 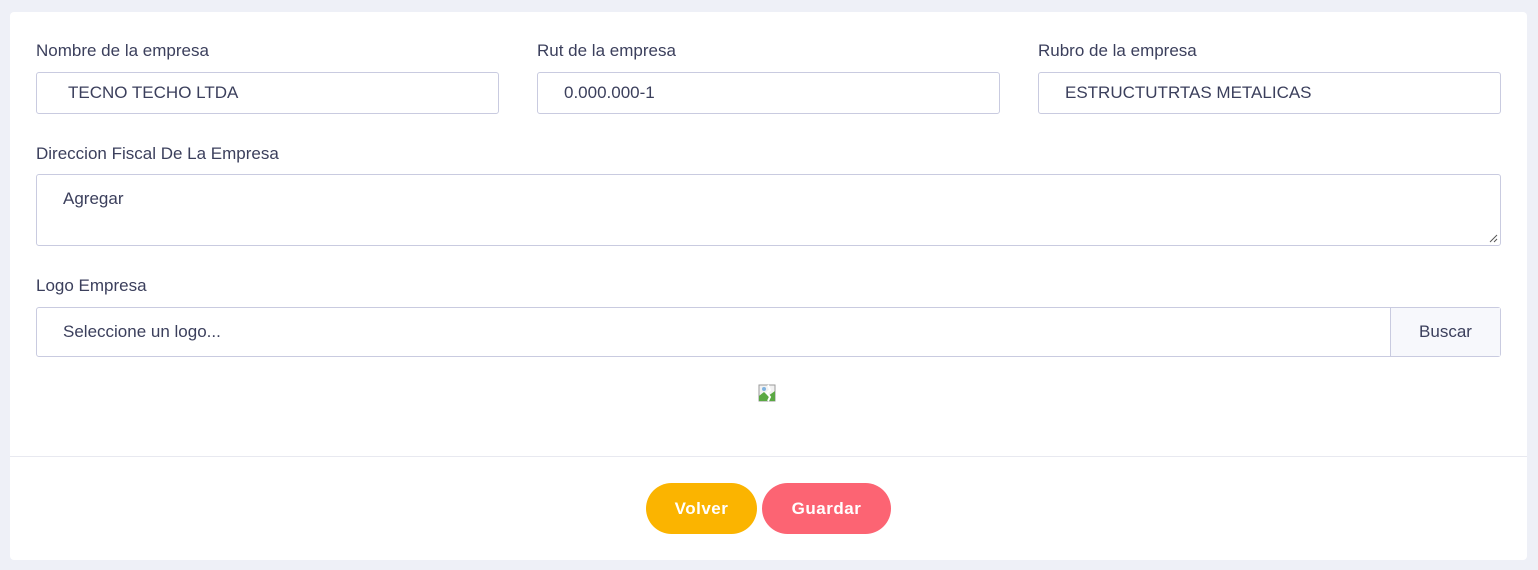 I want to click on save-button: Guardar, so click(x=826, y=508).